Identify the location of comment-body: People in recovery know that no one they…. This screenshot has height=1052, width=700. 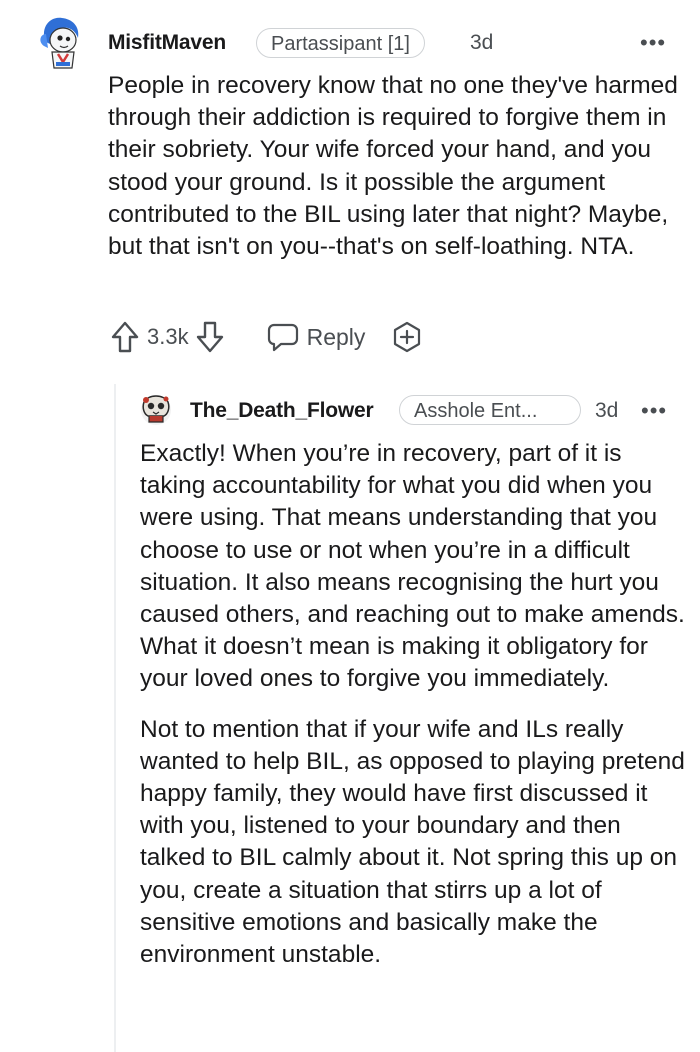
(394, 166).